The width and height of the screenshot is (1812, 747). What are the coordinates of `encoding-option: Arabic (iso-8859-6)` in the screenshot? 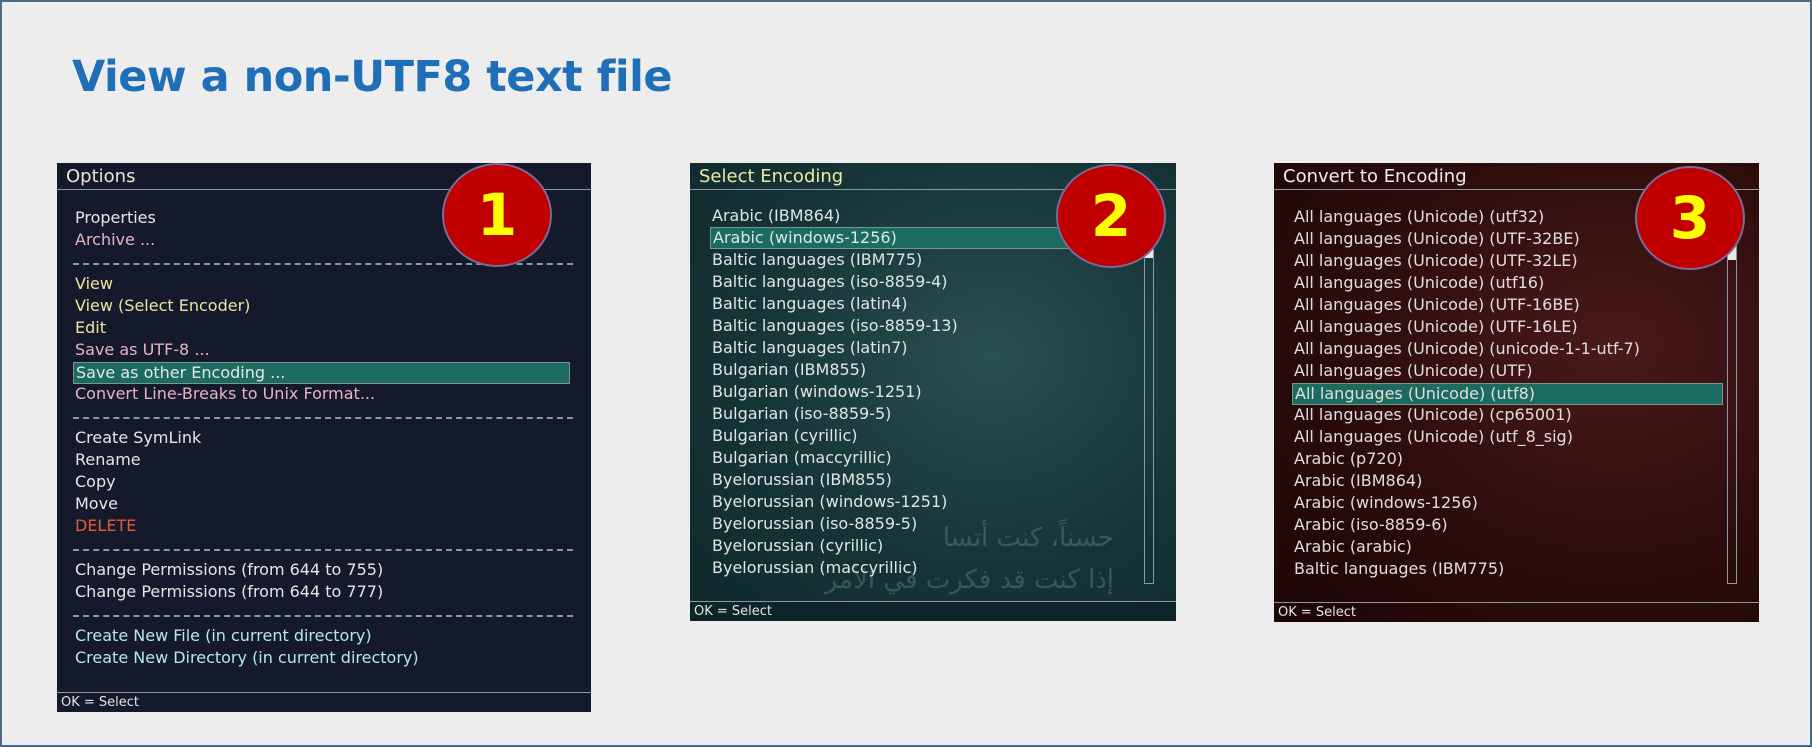 It's located at (1370, 525).